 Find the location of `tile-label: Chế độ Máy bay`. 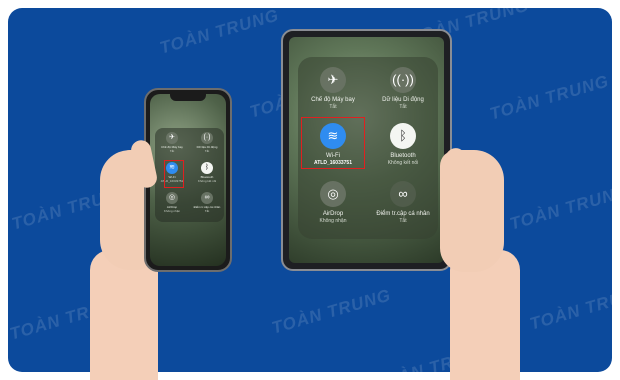

tile-label: Chế độ Máy bay is located at coordinates (333, 100).